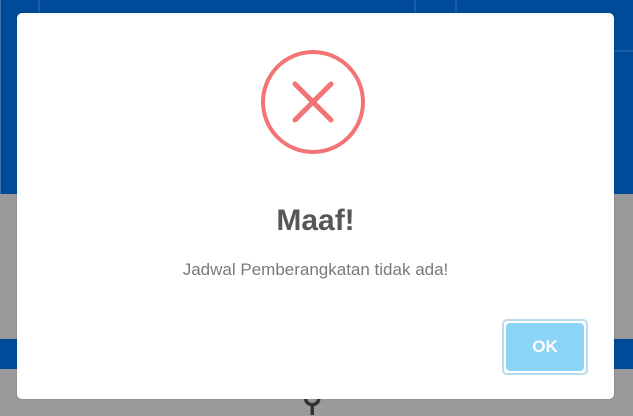 This screenshot has height=416, width=633. What do you see at coordinates (315, 269) in the screenshot?
I see `dialog-message: Jadwal Pemberangkatan tidak ada!` at bounding box center [315, 269].